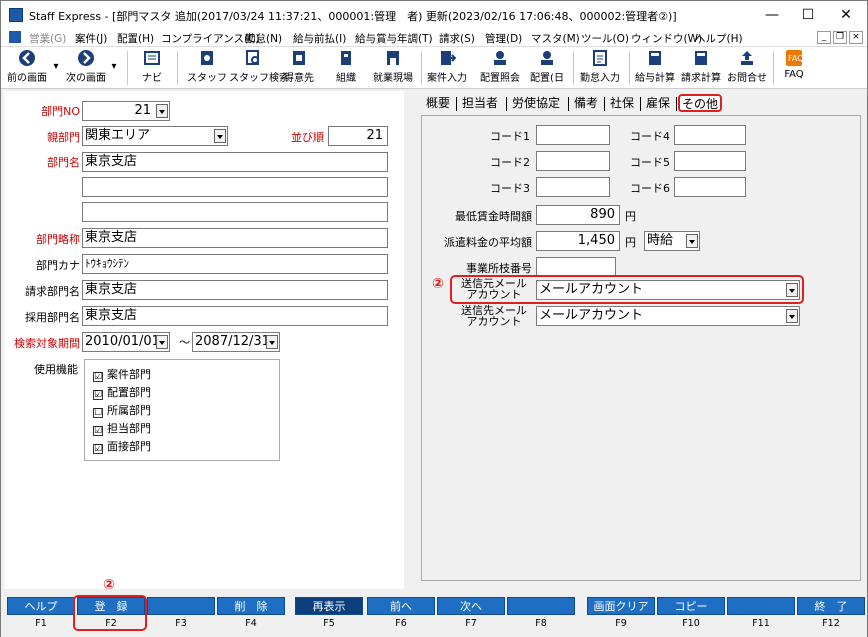  Describe the element at coordinates (56, 66) in the screenshot. I see `prev-dropdown-icon: ▾` at that location.